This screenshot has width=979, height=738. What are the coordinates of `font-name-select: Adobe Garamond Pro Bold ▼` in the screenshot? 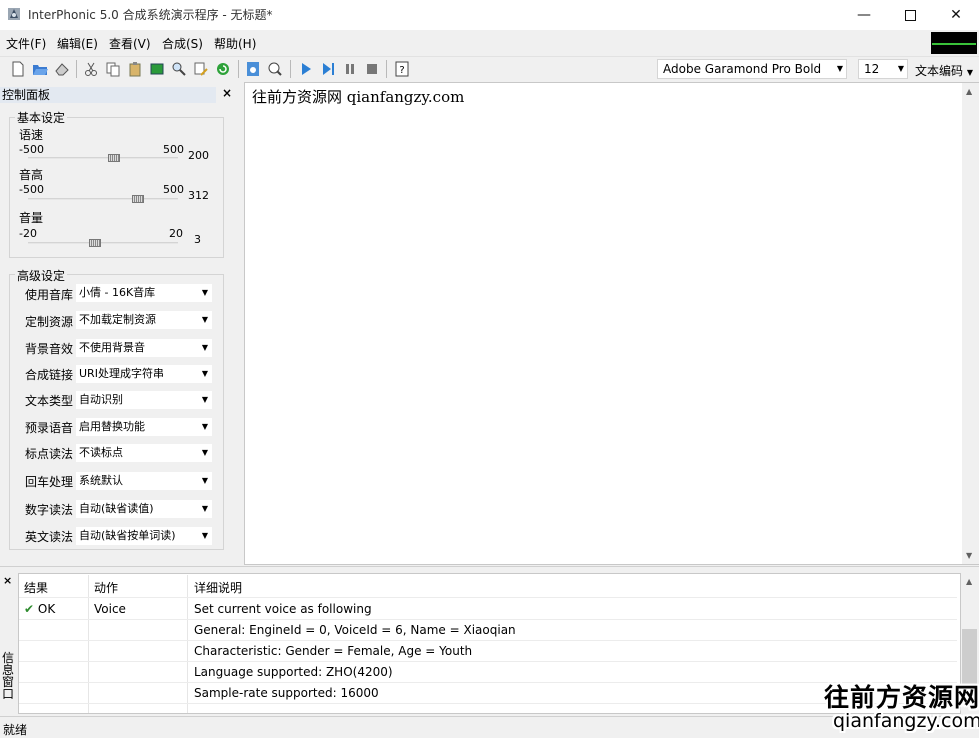 It's located at (752, 69).